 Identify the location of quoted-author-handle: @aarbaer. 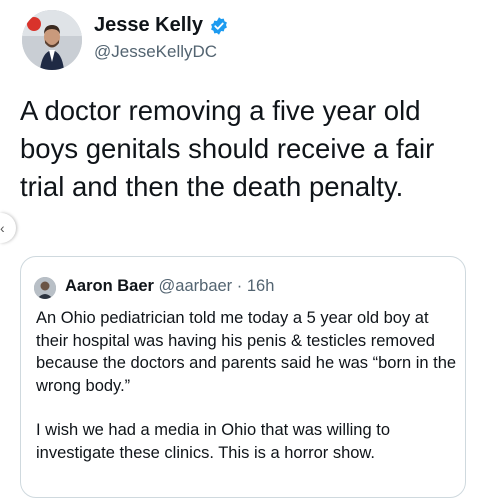
(196, 286).